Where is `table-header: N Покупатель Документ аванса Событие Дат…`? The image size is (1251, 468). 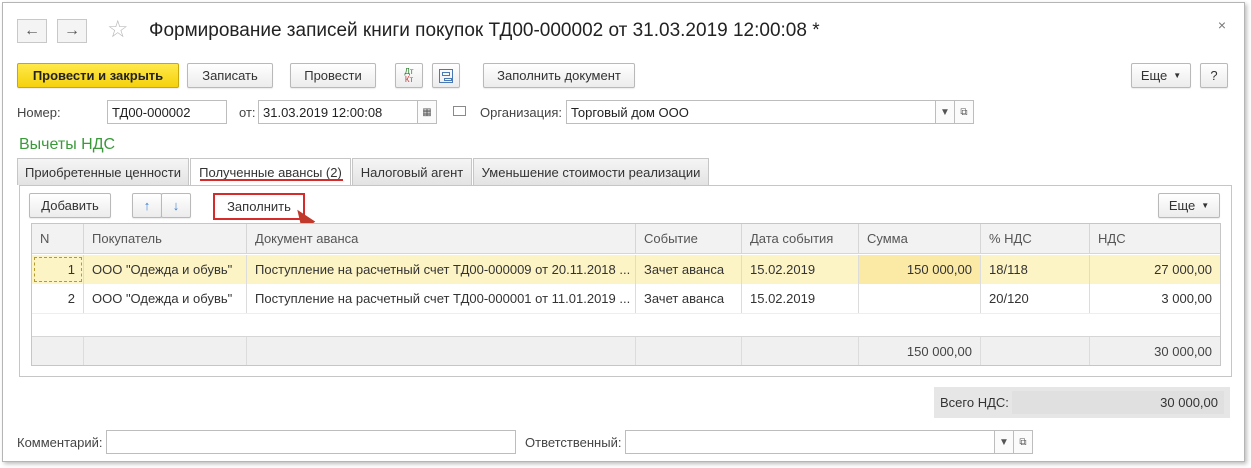 table-header: N Покупатель Документ аванса Событие Дат… is located at coordinates (626, 239).